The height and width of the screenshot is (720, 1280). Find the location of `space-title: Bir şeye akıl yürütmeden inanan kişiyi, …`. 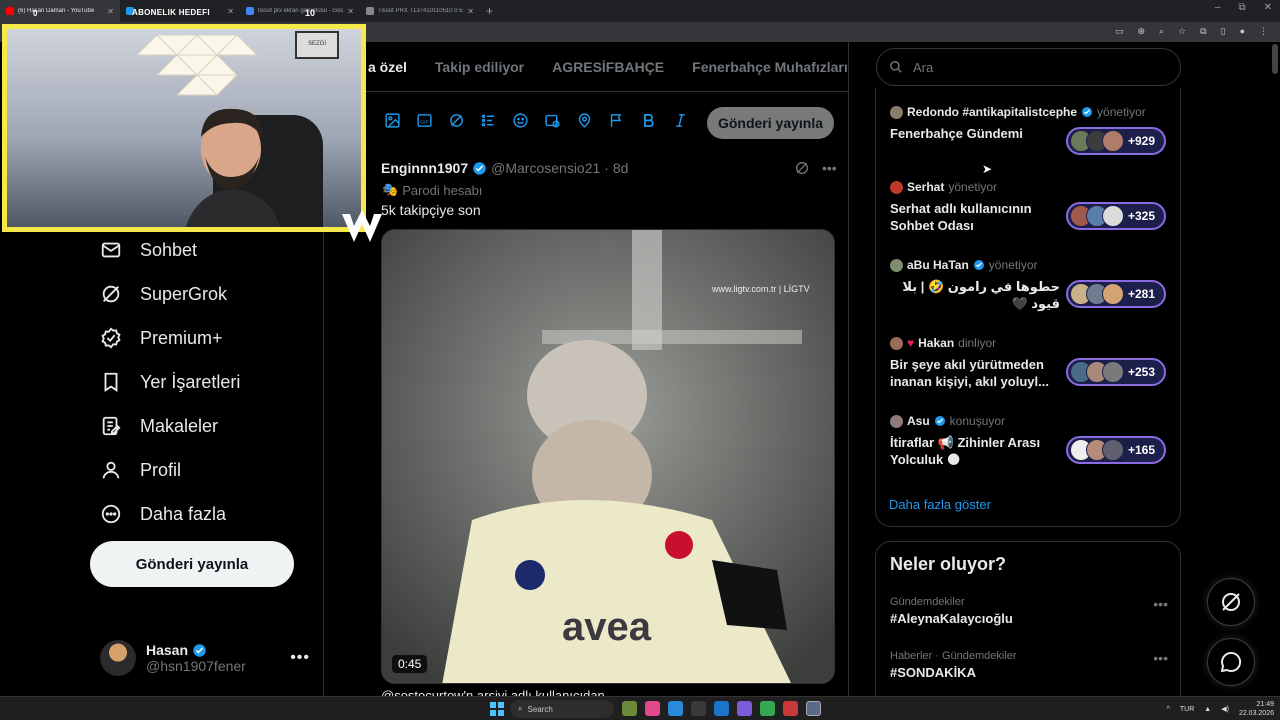

space-title: Bir şeye akıl yürütmeden inanan kişiyi, … is located at coordinates (969, 373).